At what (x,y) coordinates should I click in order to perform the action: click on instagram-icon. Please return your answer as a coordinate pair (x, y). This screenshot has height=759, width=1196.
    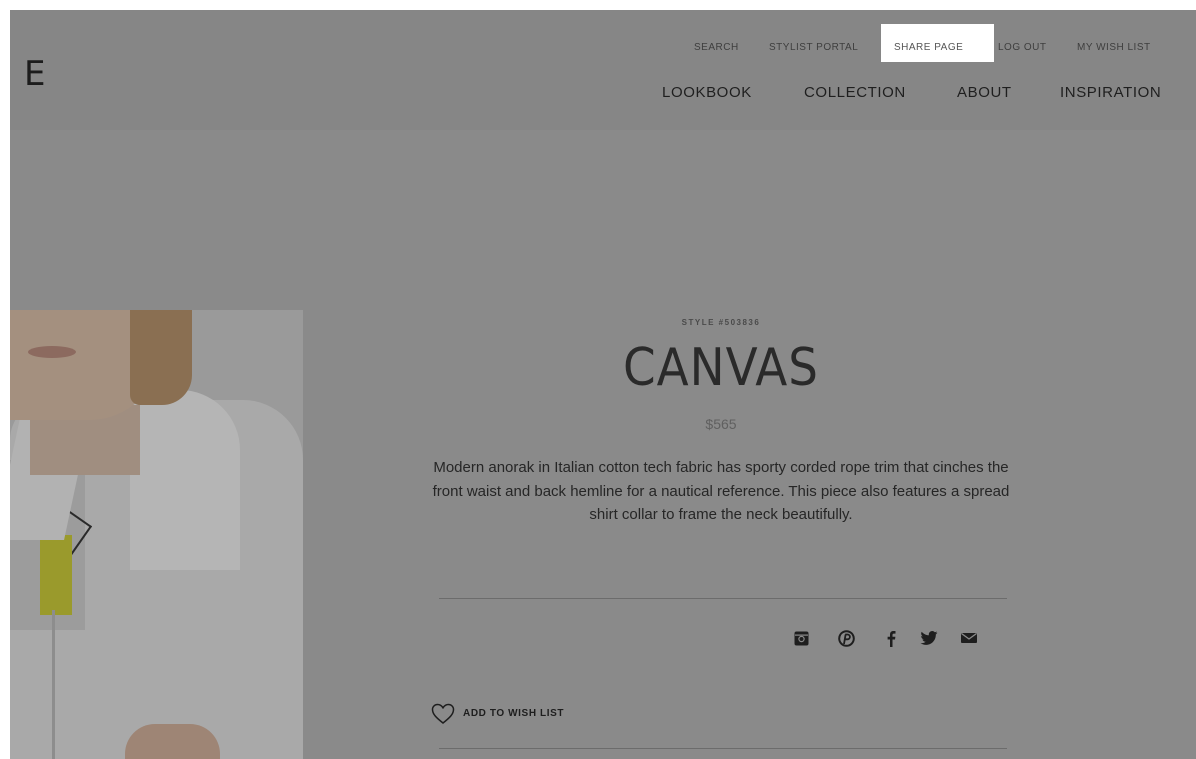
    Looking at the image, I should click on (801, 638).